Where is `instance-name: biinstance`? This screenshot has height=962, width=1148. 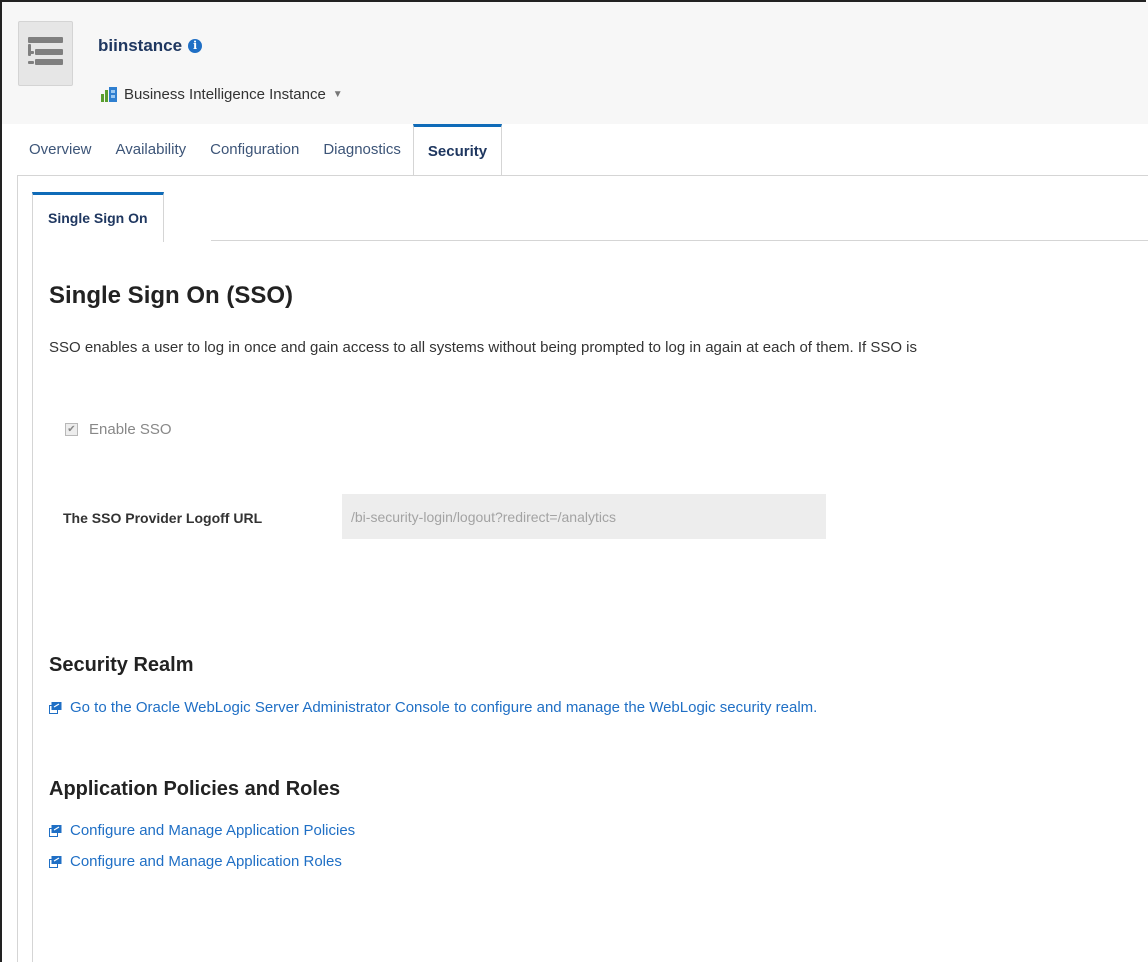 instance-name: biinstance is located at coordinates (140, 45).